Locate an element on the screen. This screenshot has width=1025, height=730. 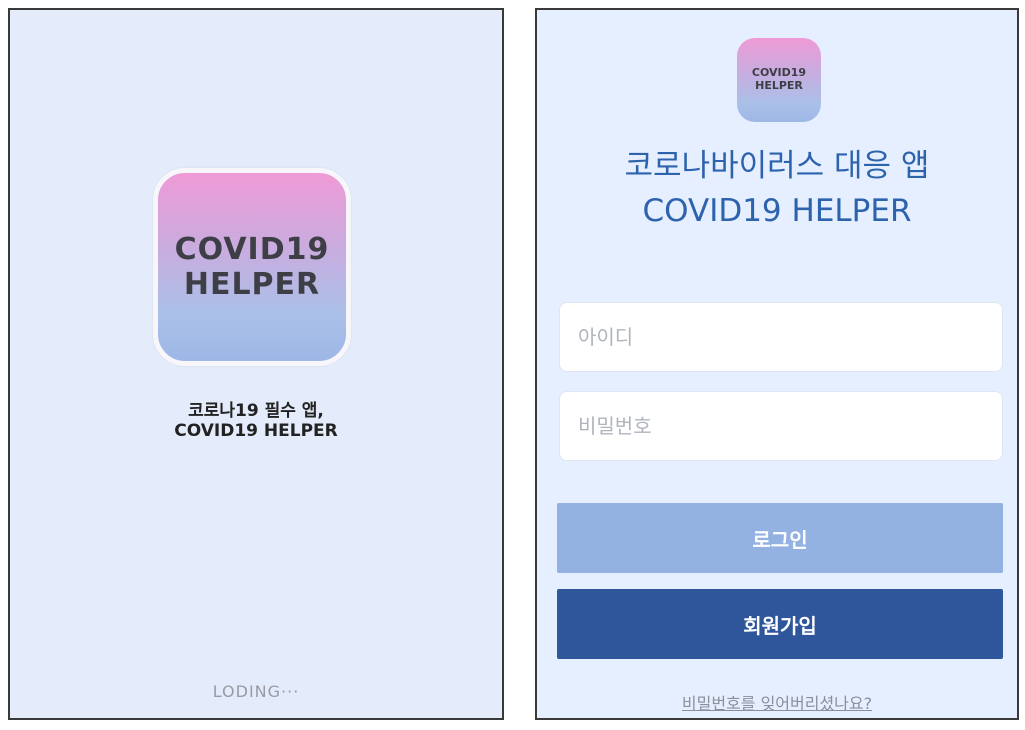
signup-button: 회원가입 is located at coordinates (780, 624).